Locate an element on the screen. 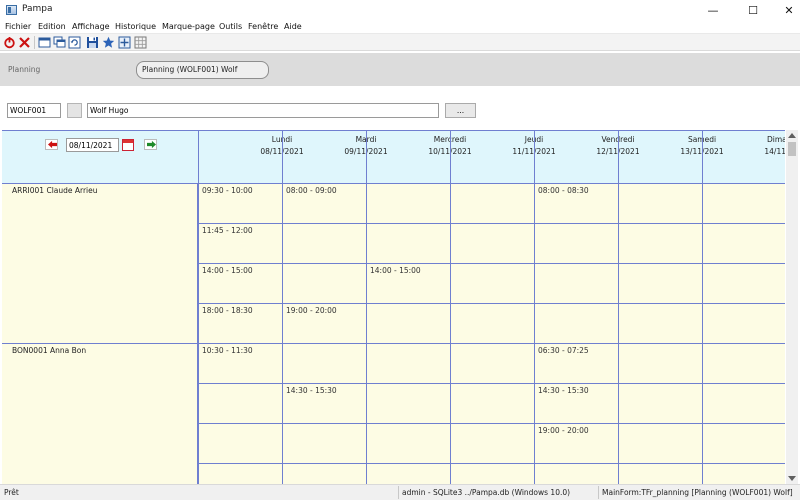  menu-edition: Edition is located at coordinates (52, 26).